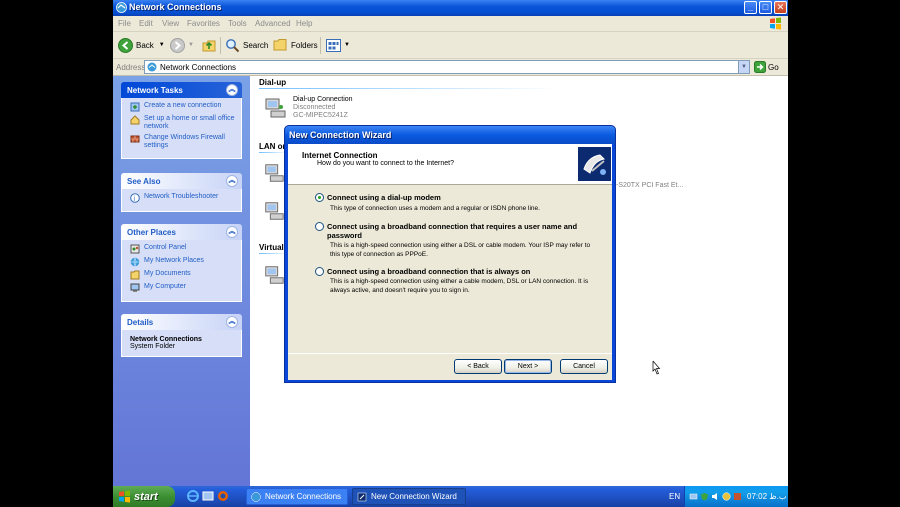 This screenshot has height=507, width=900. I want to click on menu-favorites: Favorites, so click(203, 23).